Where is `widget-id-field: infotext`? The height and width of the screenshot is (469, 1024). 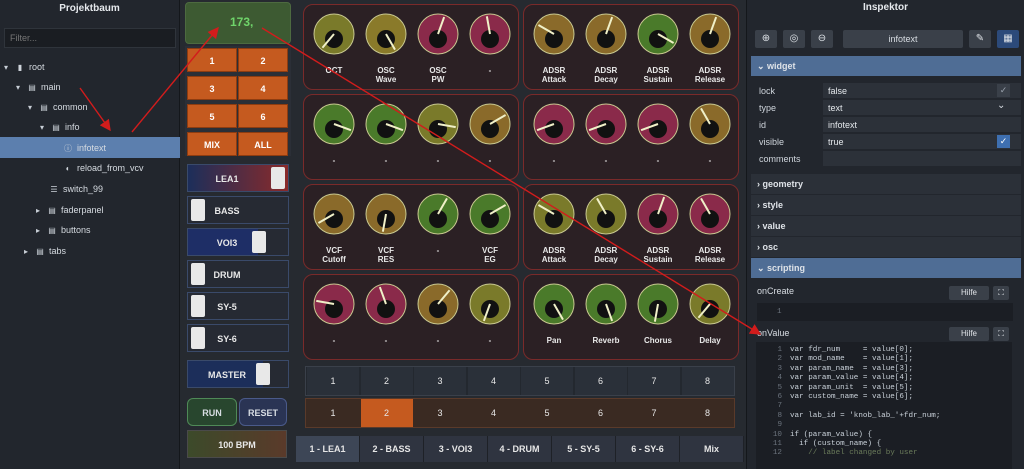
widget-id-field: infotext is located at coordinates (903, 39).